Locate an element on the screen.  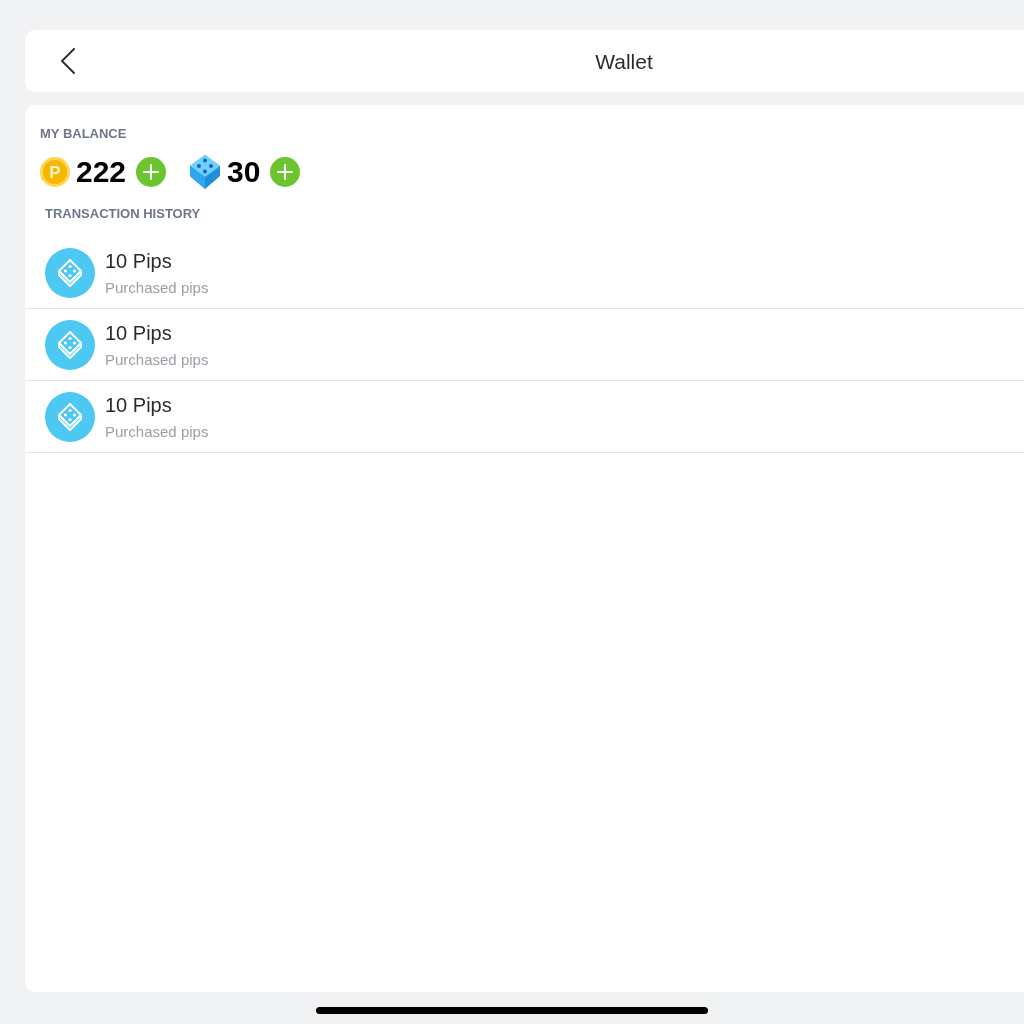
coin-icon: P is located at coordinates (55, 172).